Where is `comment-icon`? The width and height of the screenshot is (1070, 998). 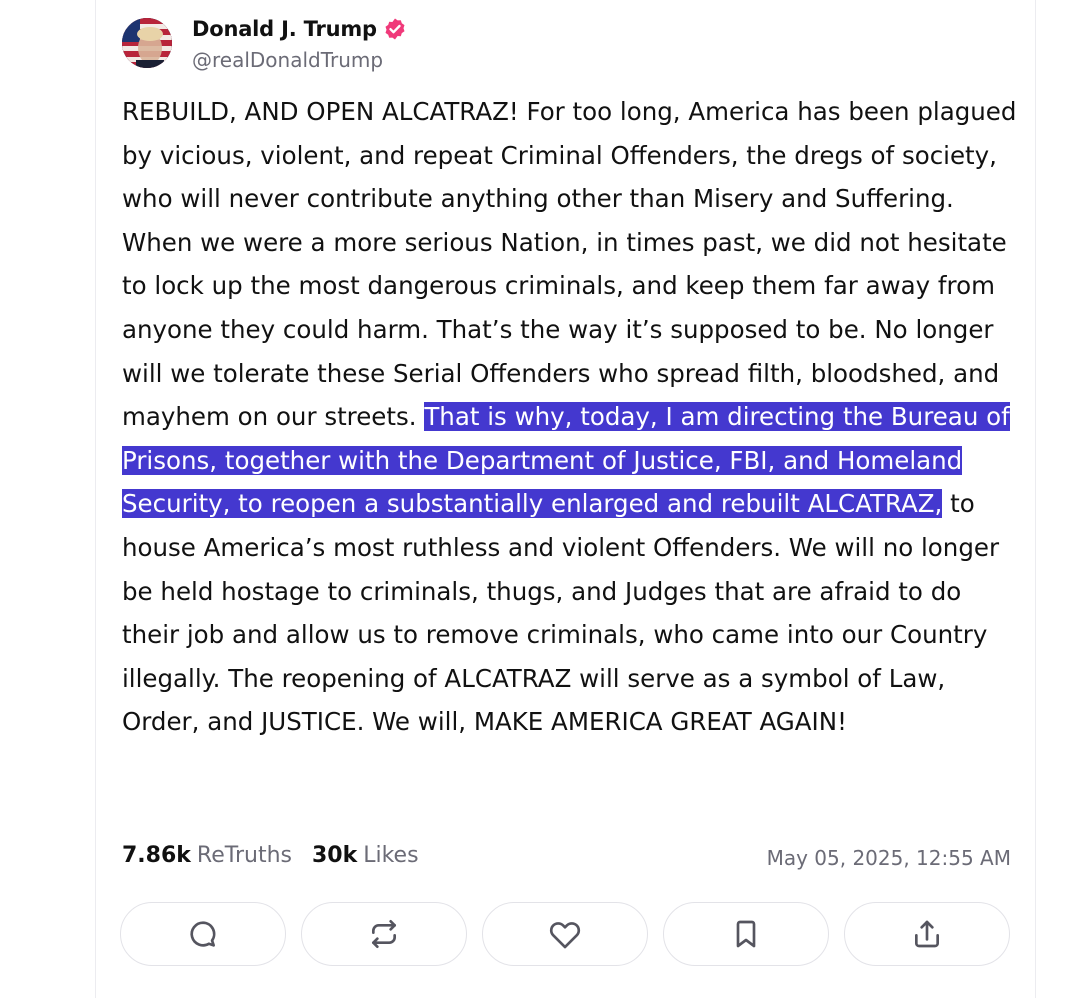
comment-icon is located at coordinates (203, 934).